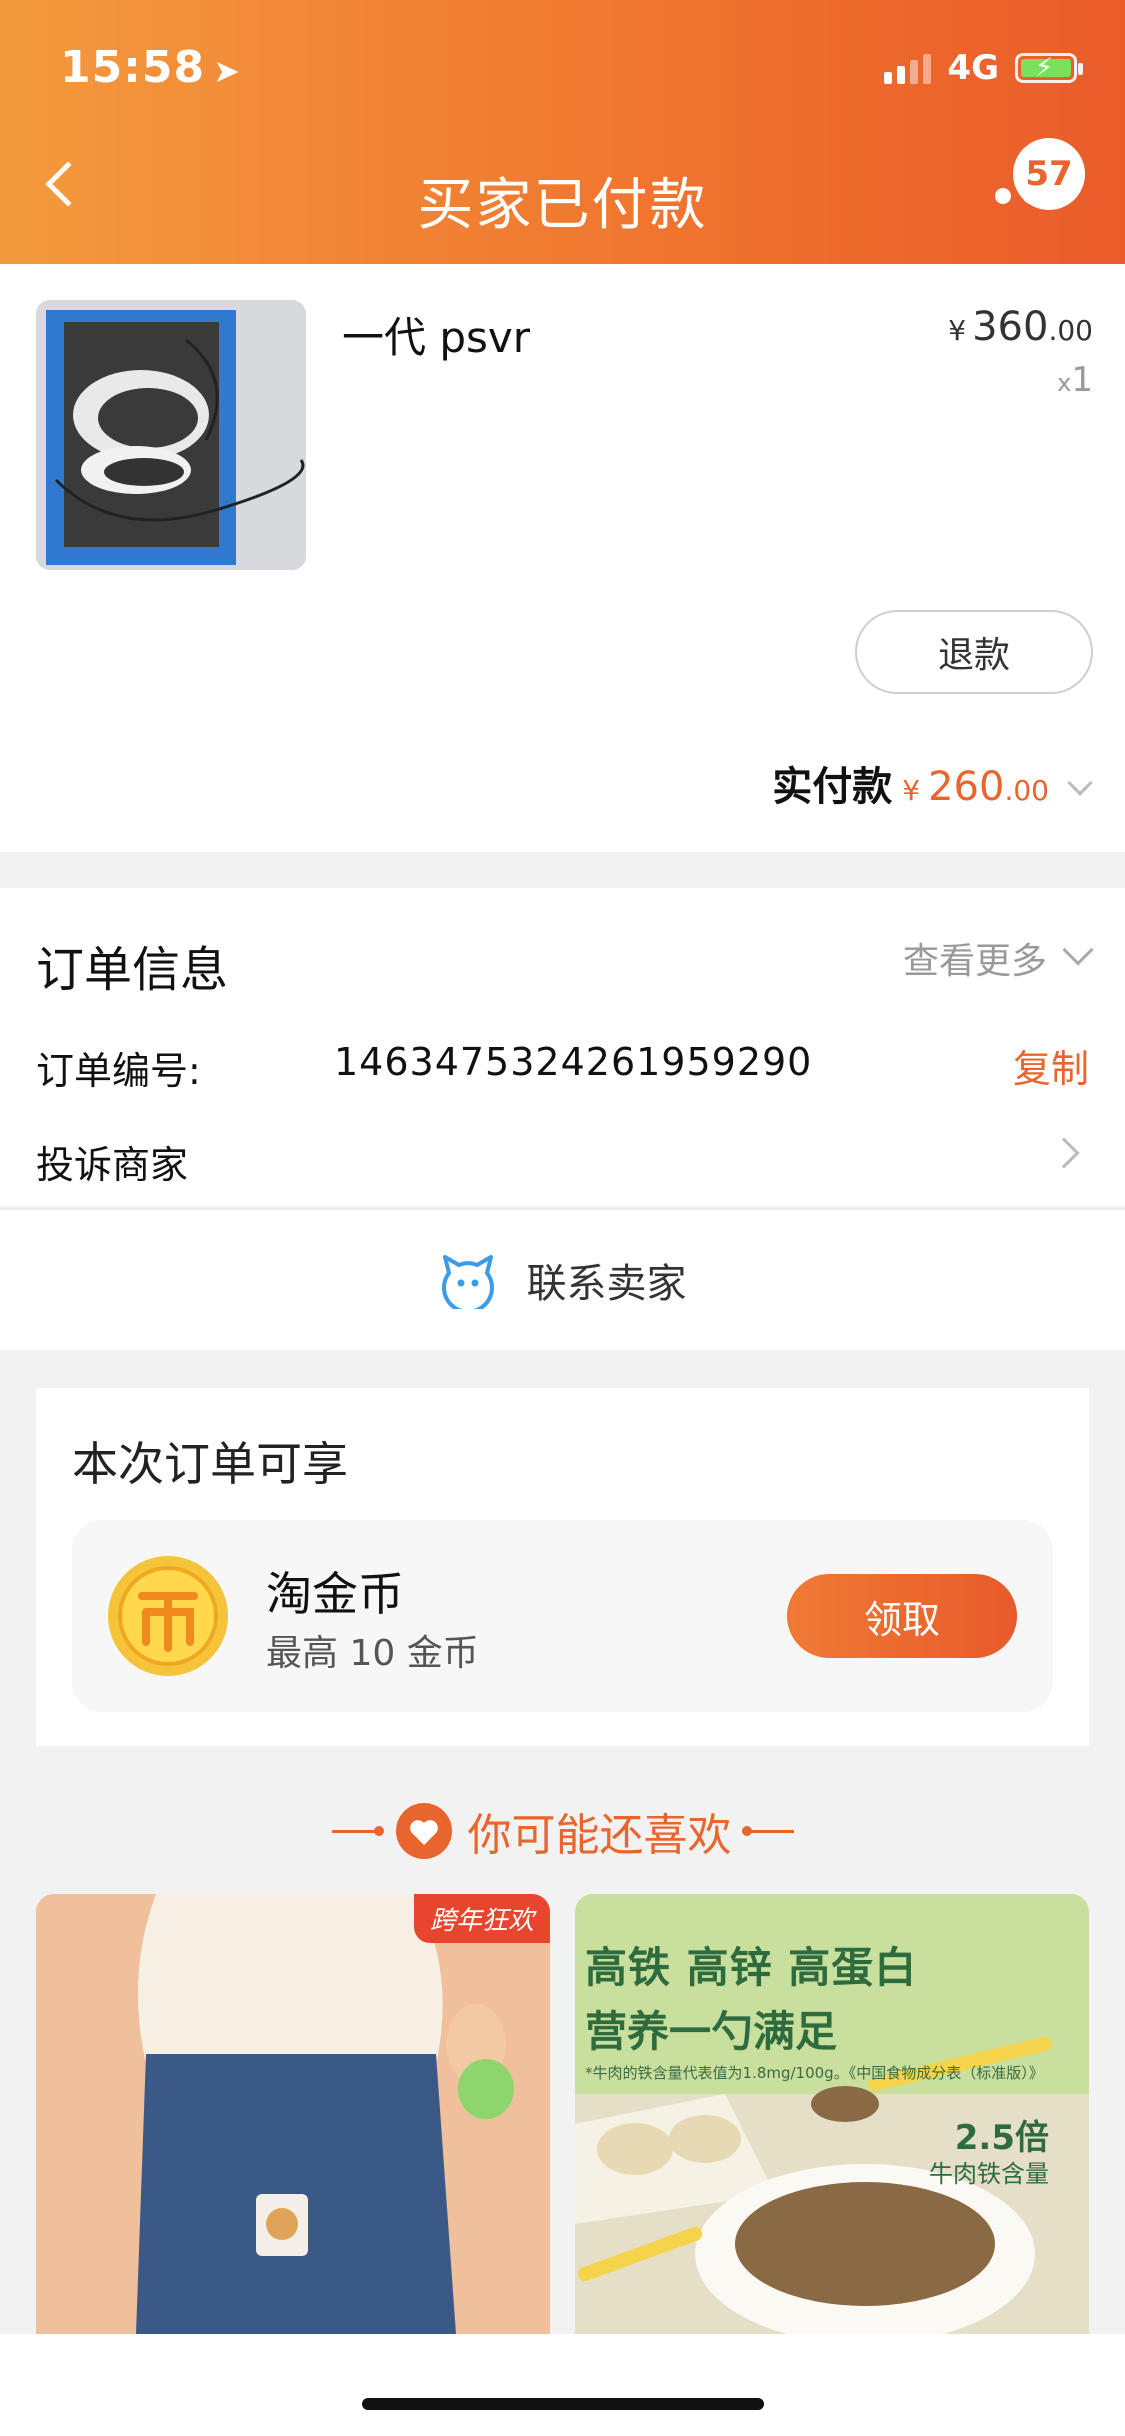 This screenshot has height=2436, width=1125. What do you see at coordinates (436, 334) in the screenshot?
I see `product-name: 一代 psvr` at bounding box center [436, 334].